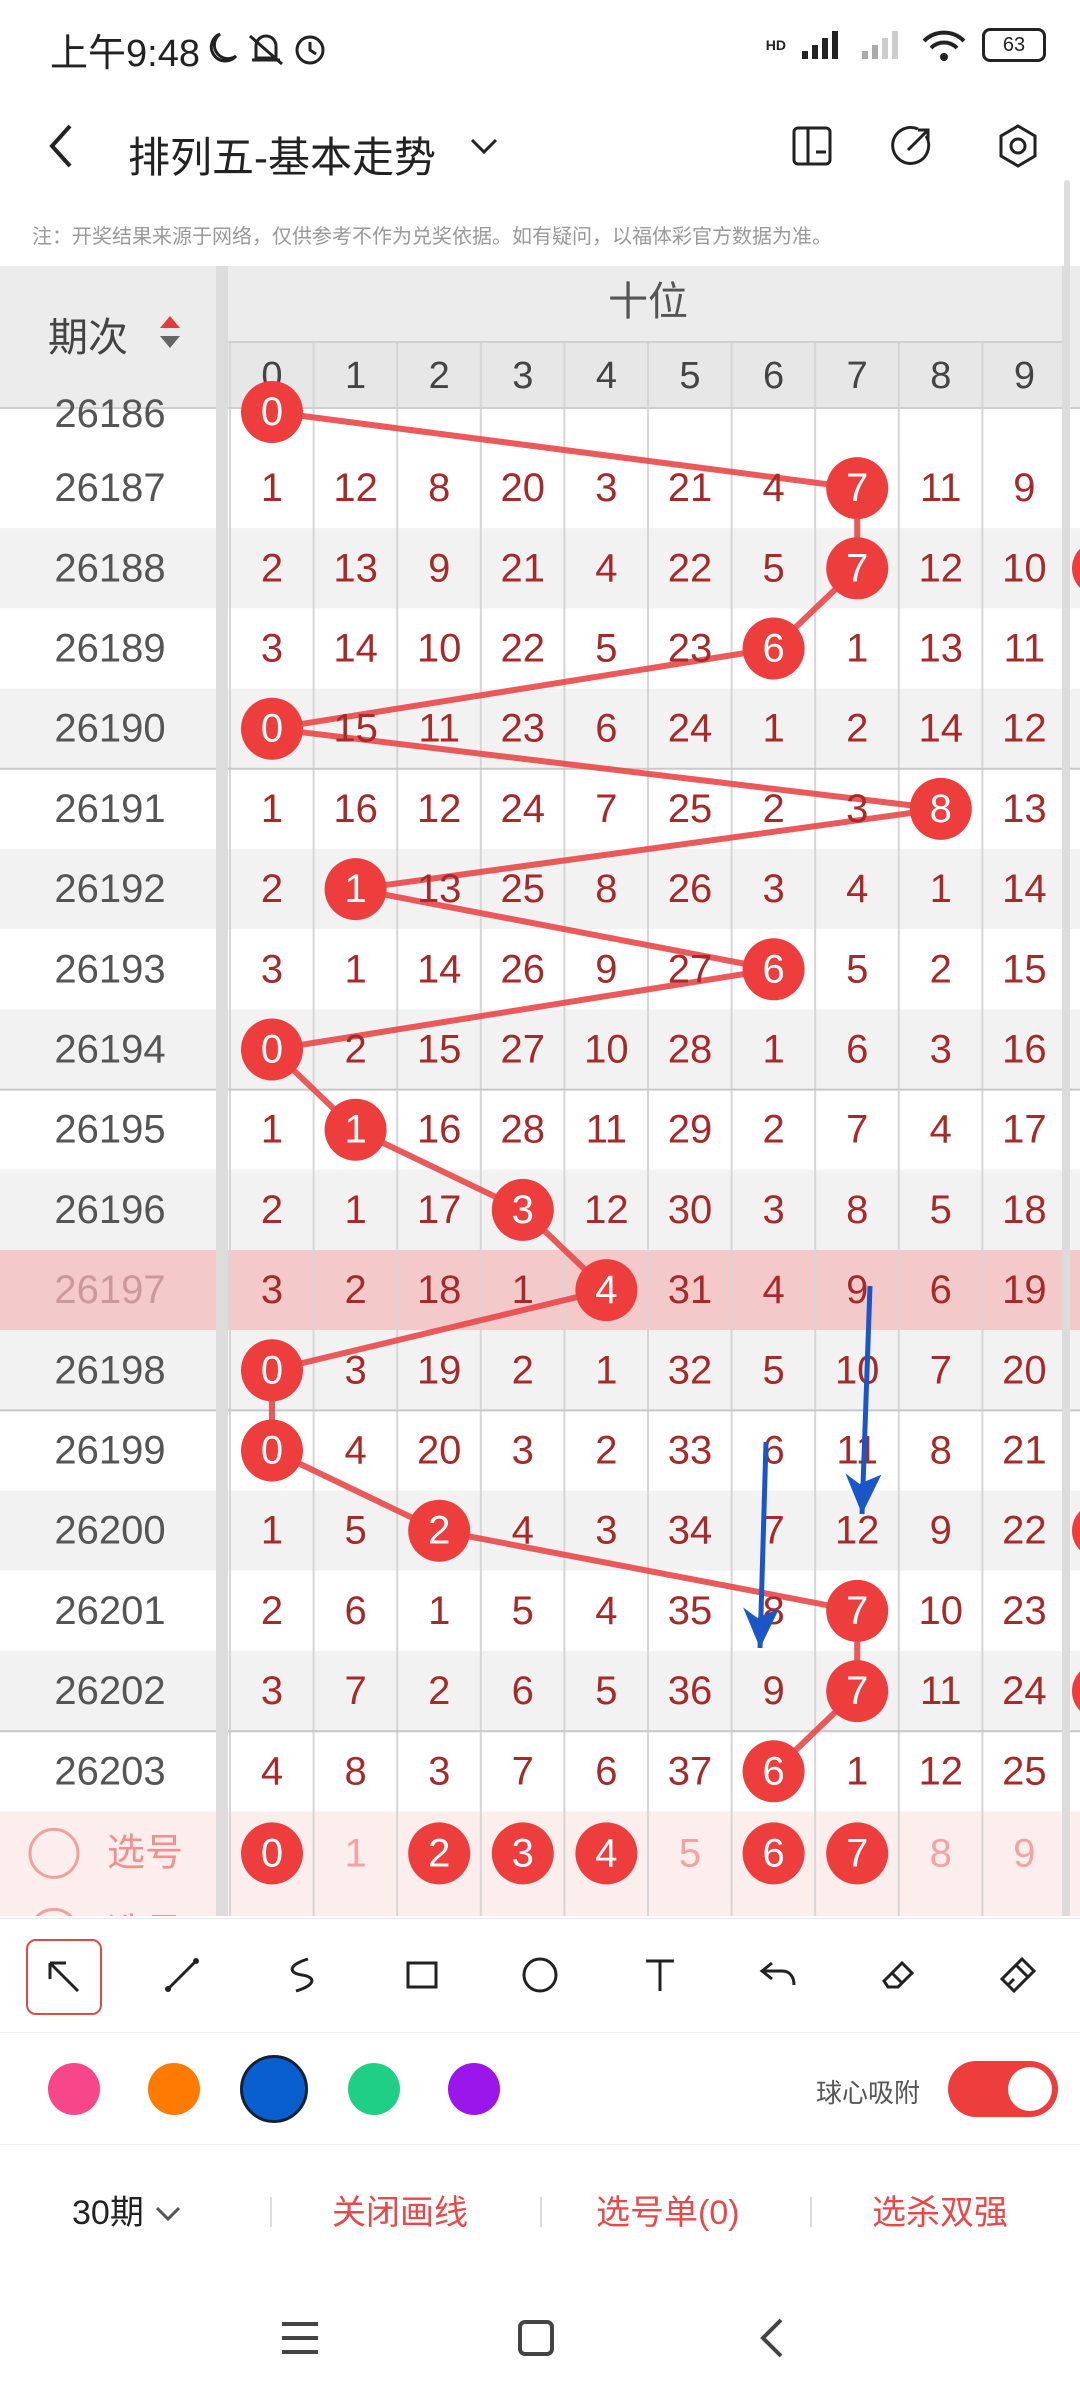 The width and height of the screenshot is (1080, 2400). Describe the element at coordinates (690, 1451) in the screenshot. I see `omission-value: 33` at that location.